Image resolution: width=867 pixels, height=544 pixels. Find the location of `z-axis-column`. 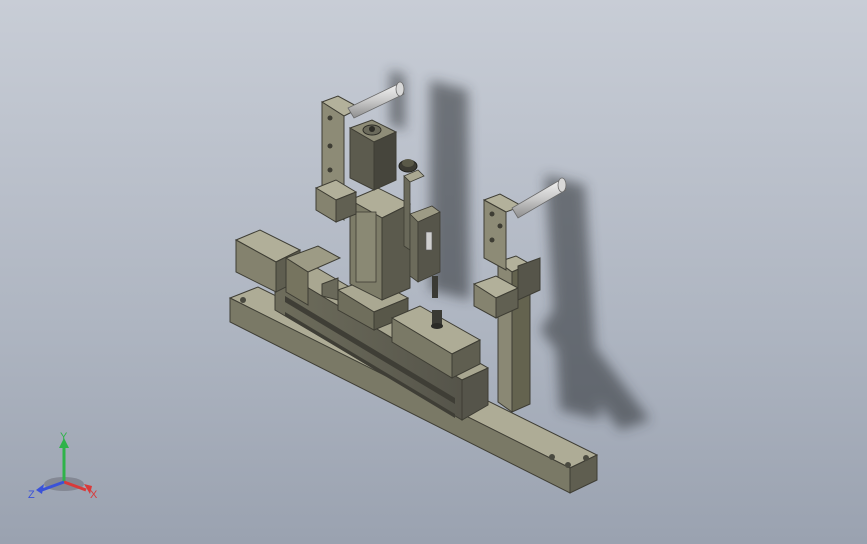

z-axis-column is located at coordinates (380, 244).